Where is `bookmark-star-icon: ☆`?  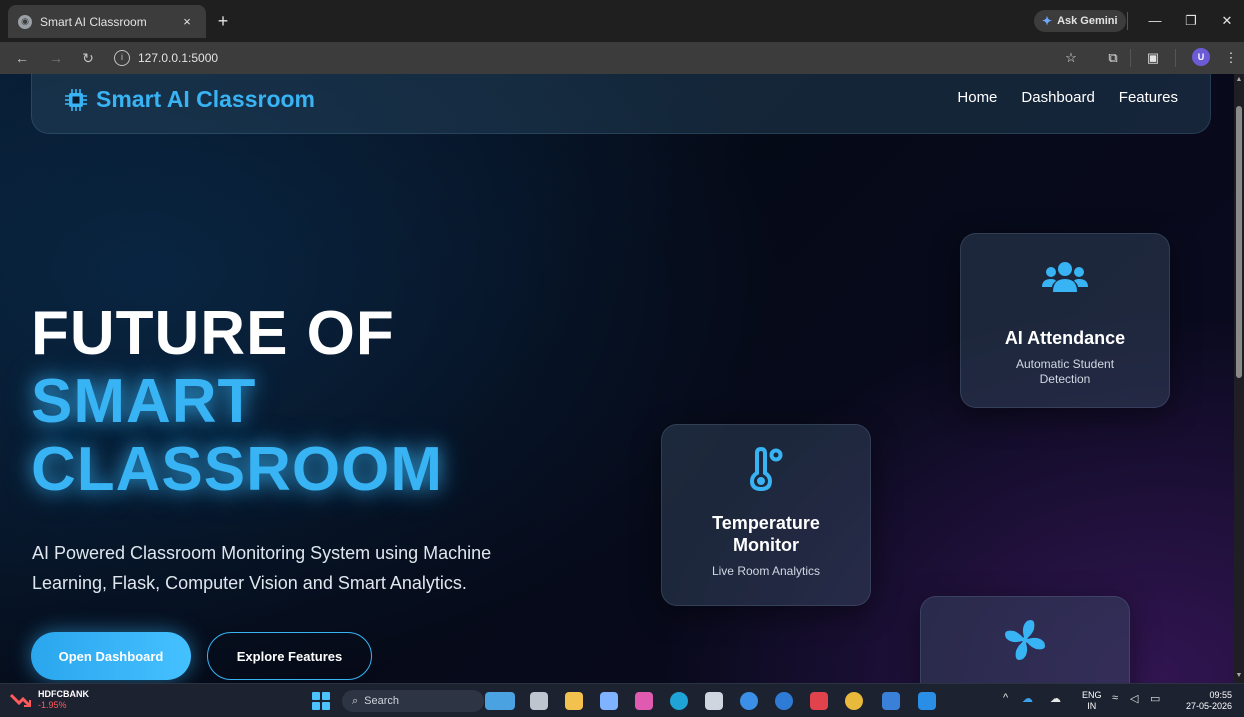
bookmark-star-icon: ☆ is located at coordinates (1071, 58).